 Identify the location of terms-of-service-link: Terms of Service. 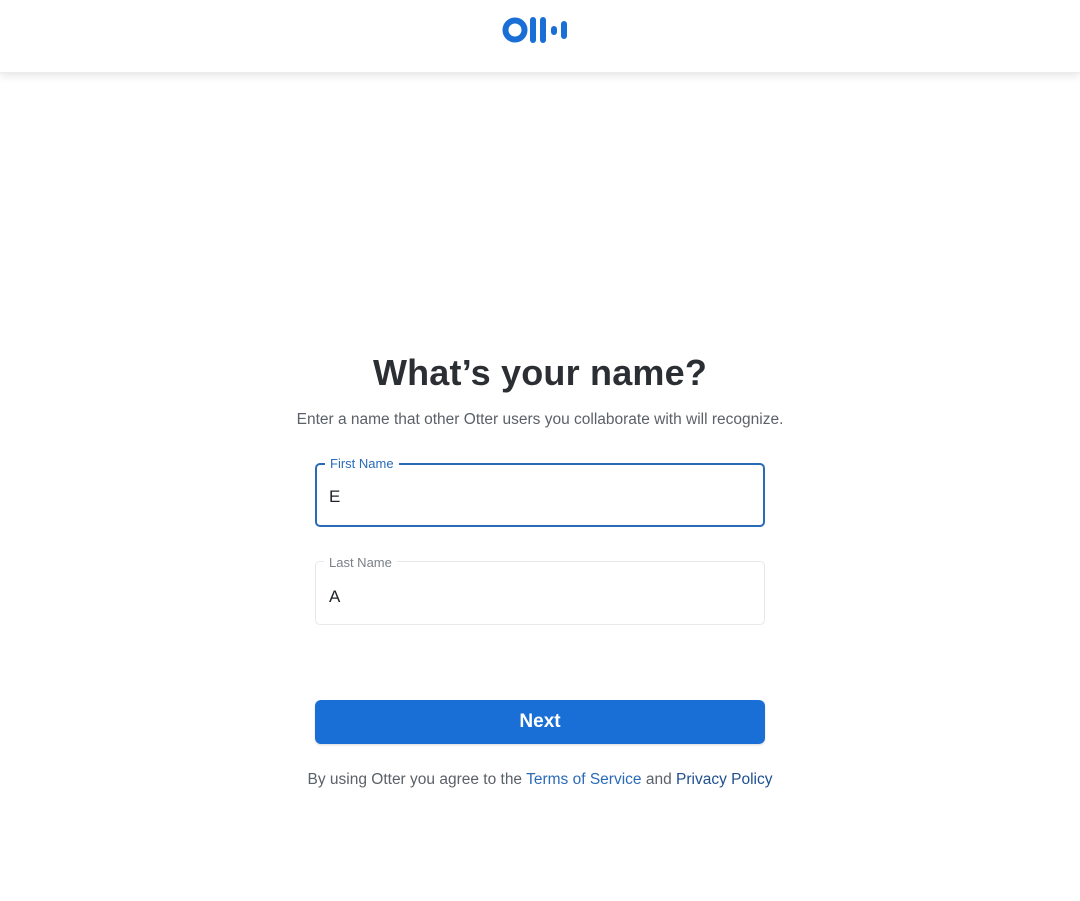
(583, 779).